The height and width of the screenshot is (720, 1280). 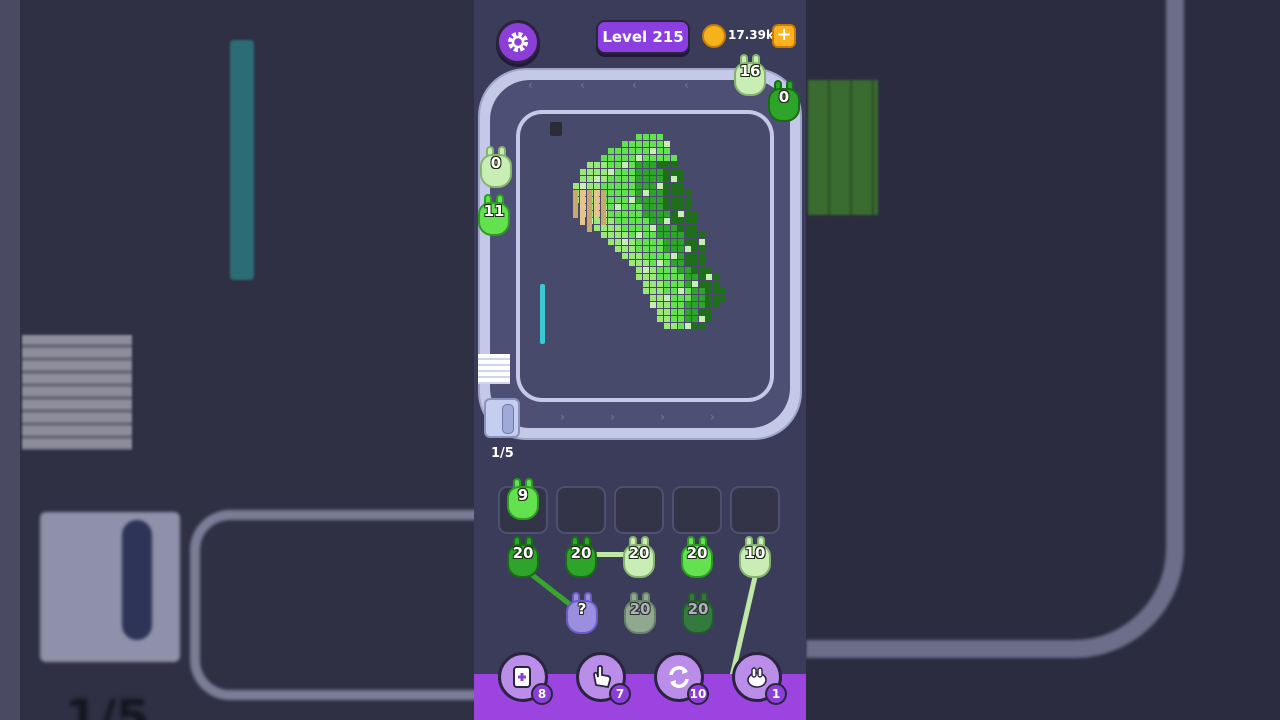 What do you see at coordinates (755, 557) in the screenshot?
I see `queue-bunny: 10` at bounding box center [755, 557].